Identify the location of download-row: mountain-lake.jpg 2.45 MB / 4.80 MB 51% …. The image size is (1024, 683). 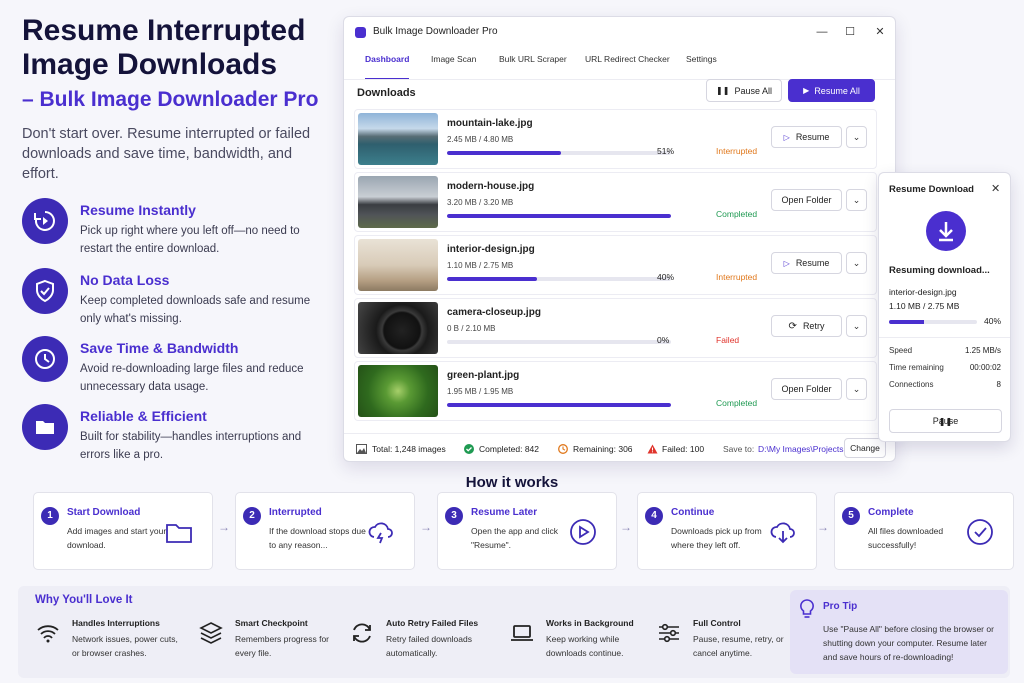
(615, 139).